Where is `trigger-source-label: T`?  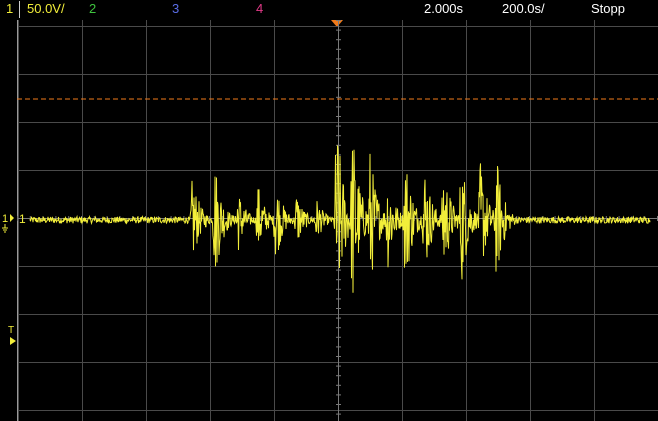
trigger-source-label: T is located at coordinates (11, 330).